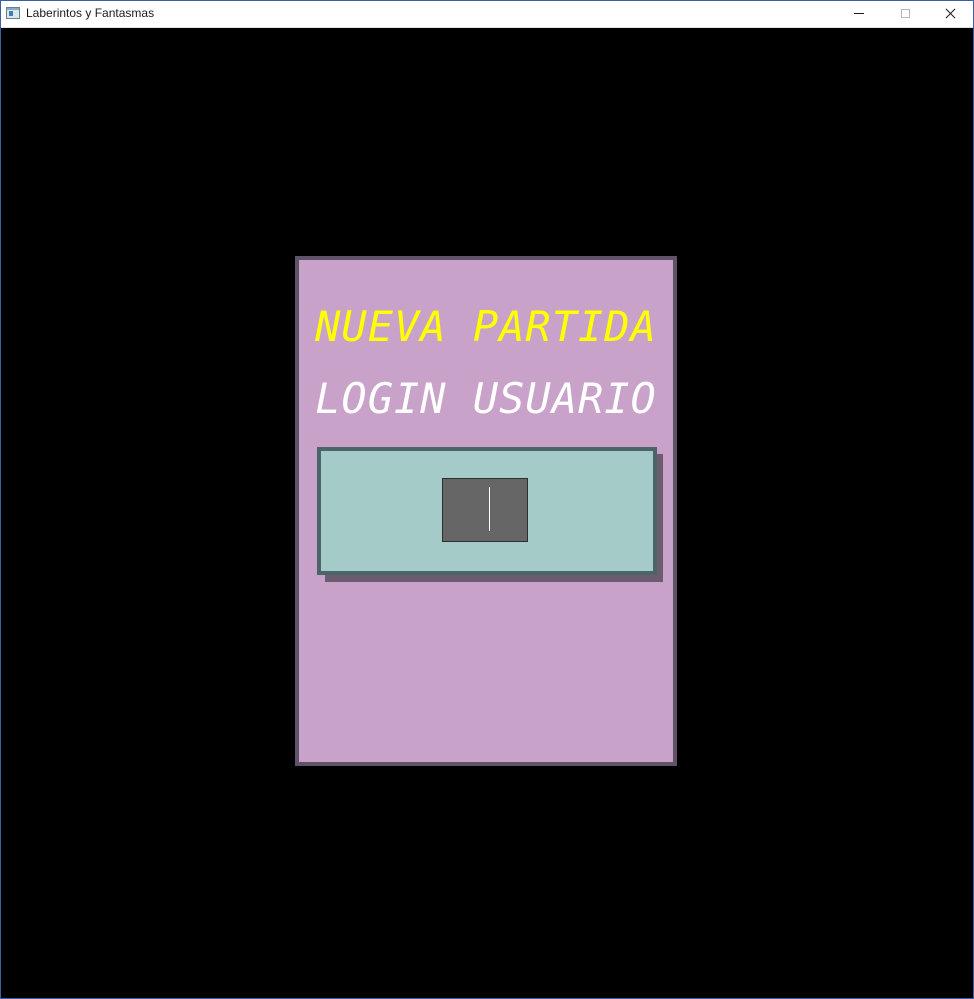 This screenshot has height=999, width=974. What do you see at coordinates (905, 14) in the screenshot?
I see `maximize-icon` at bounding box center [905, 14].